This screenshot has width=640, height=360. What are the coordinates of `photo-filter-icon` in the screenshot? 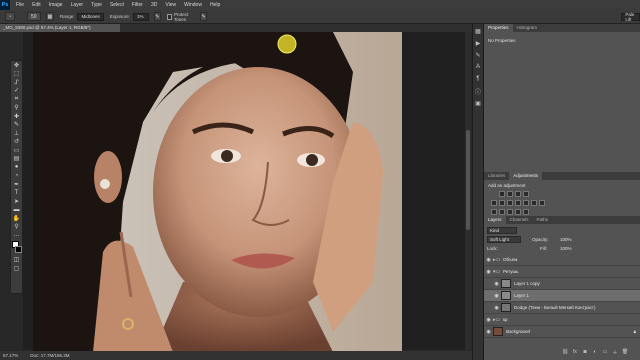 It's located at (526, 203).